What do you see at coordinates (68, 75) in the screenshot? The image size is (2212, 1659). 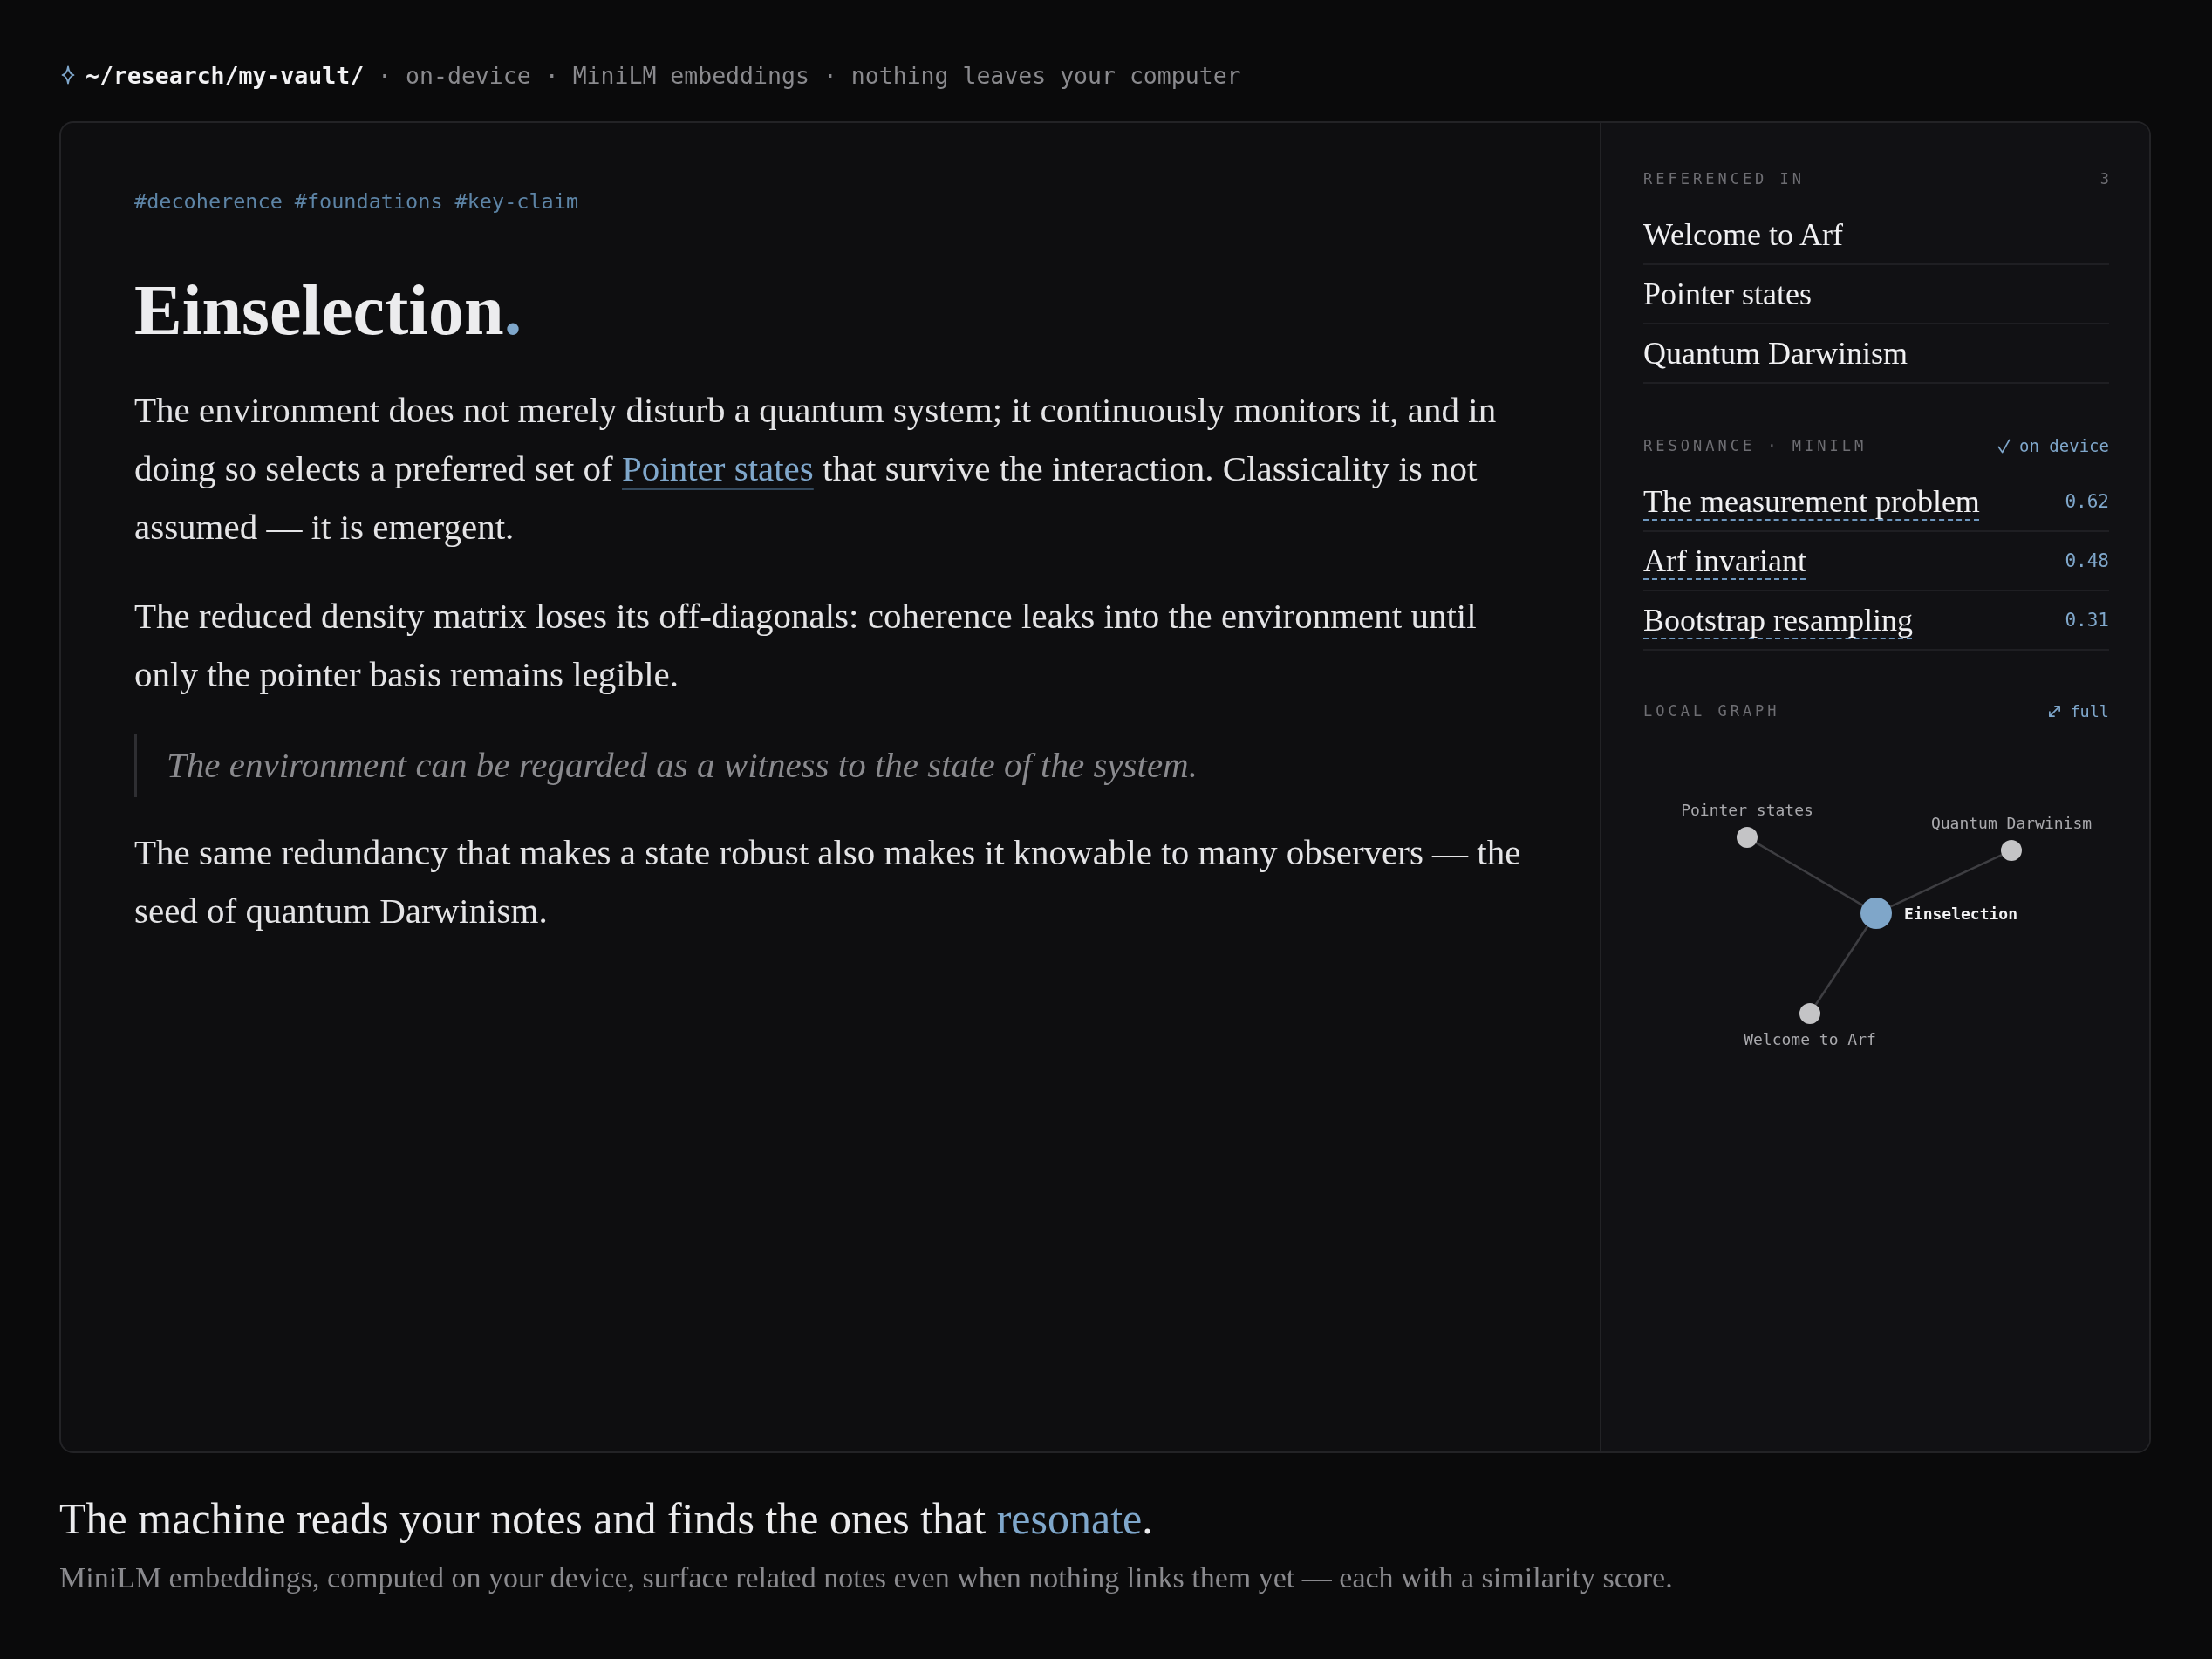 I see `sparkle-icon` at bounding box center [68, 75].